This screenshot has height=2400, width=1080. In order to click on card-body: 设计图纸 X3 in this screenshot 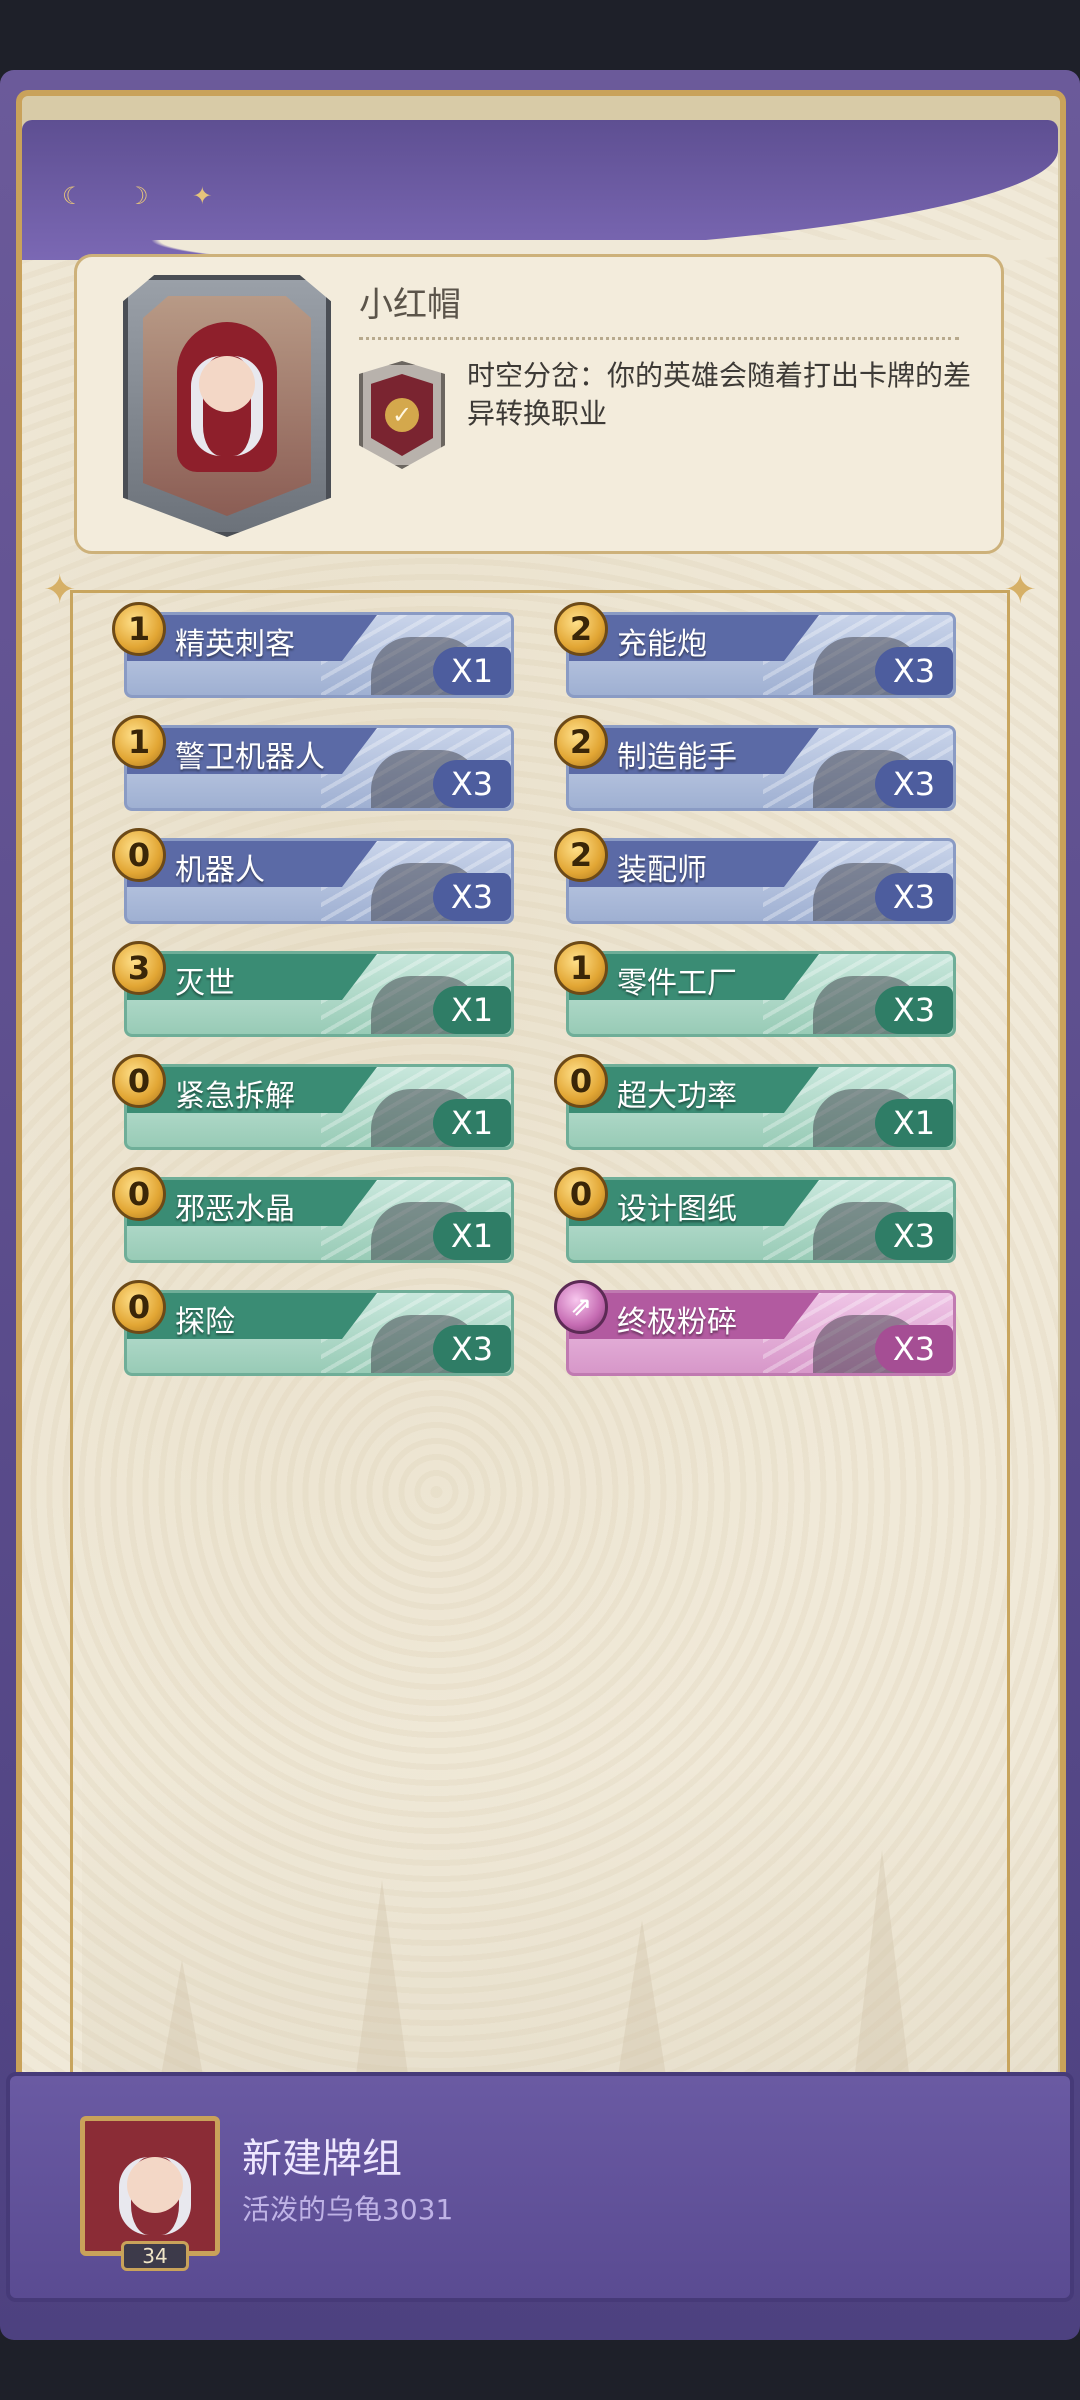, I will do `click(761, 1220)`.